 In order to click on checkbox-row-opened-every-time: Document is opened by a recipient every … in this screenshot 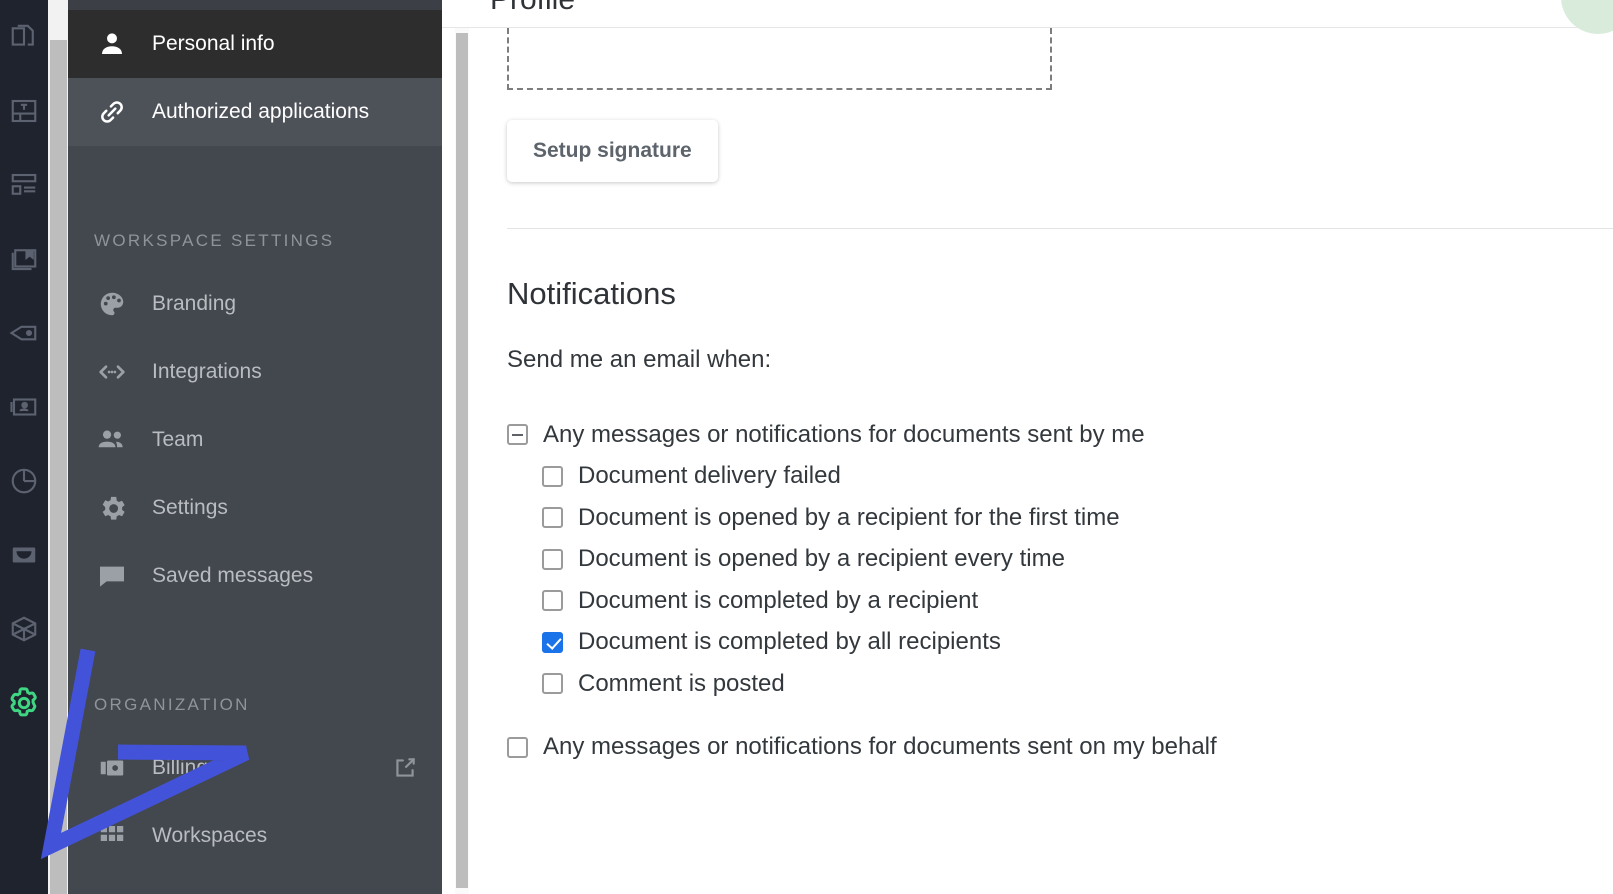, I will do `click(1060, 560)`.